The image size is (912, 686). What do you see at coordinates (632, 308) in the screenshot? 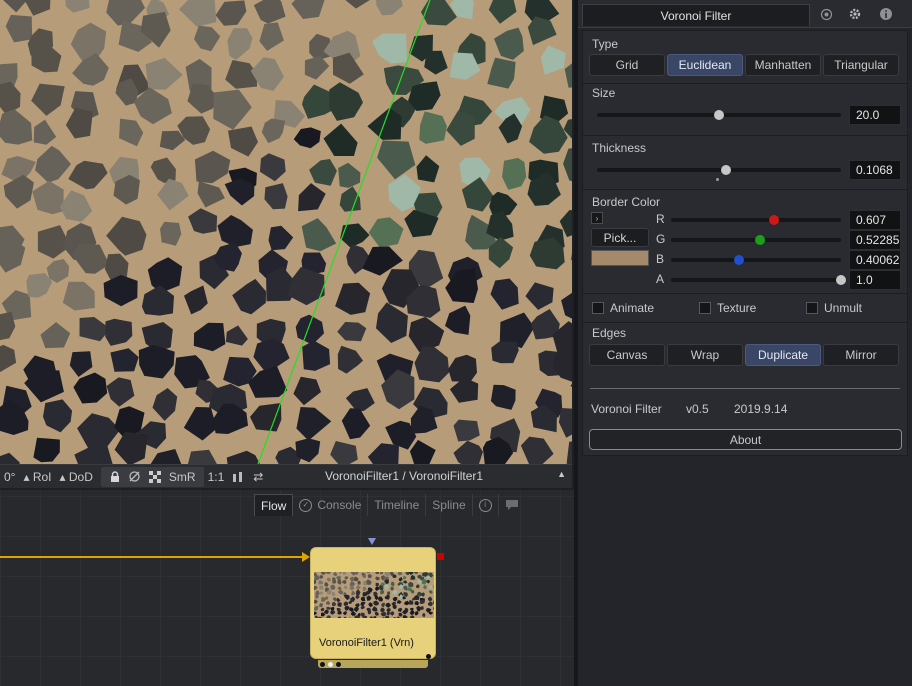
I see `animate-label: Animate` at bounding box center [632, 308].